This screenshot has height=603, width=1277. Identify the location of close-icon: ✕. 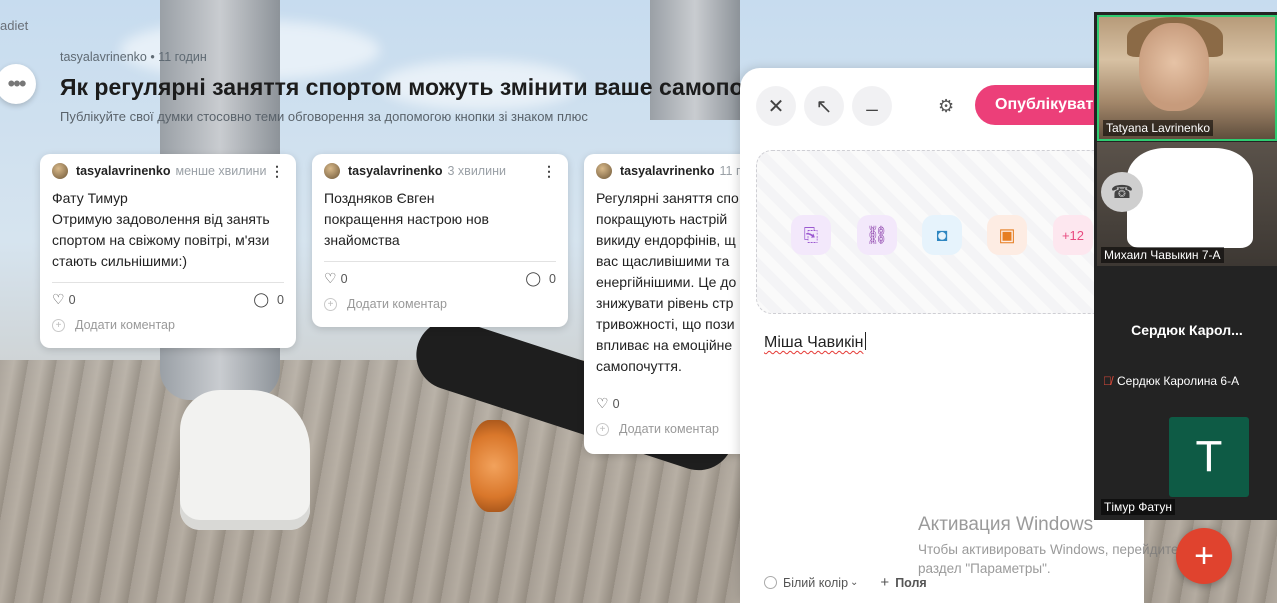
(776, 106).